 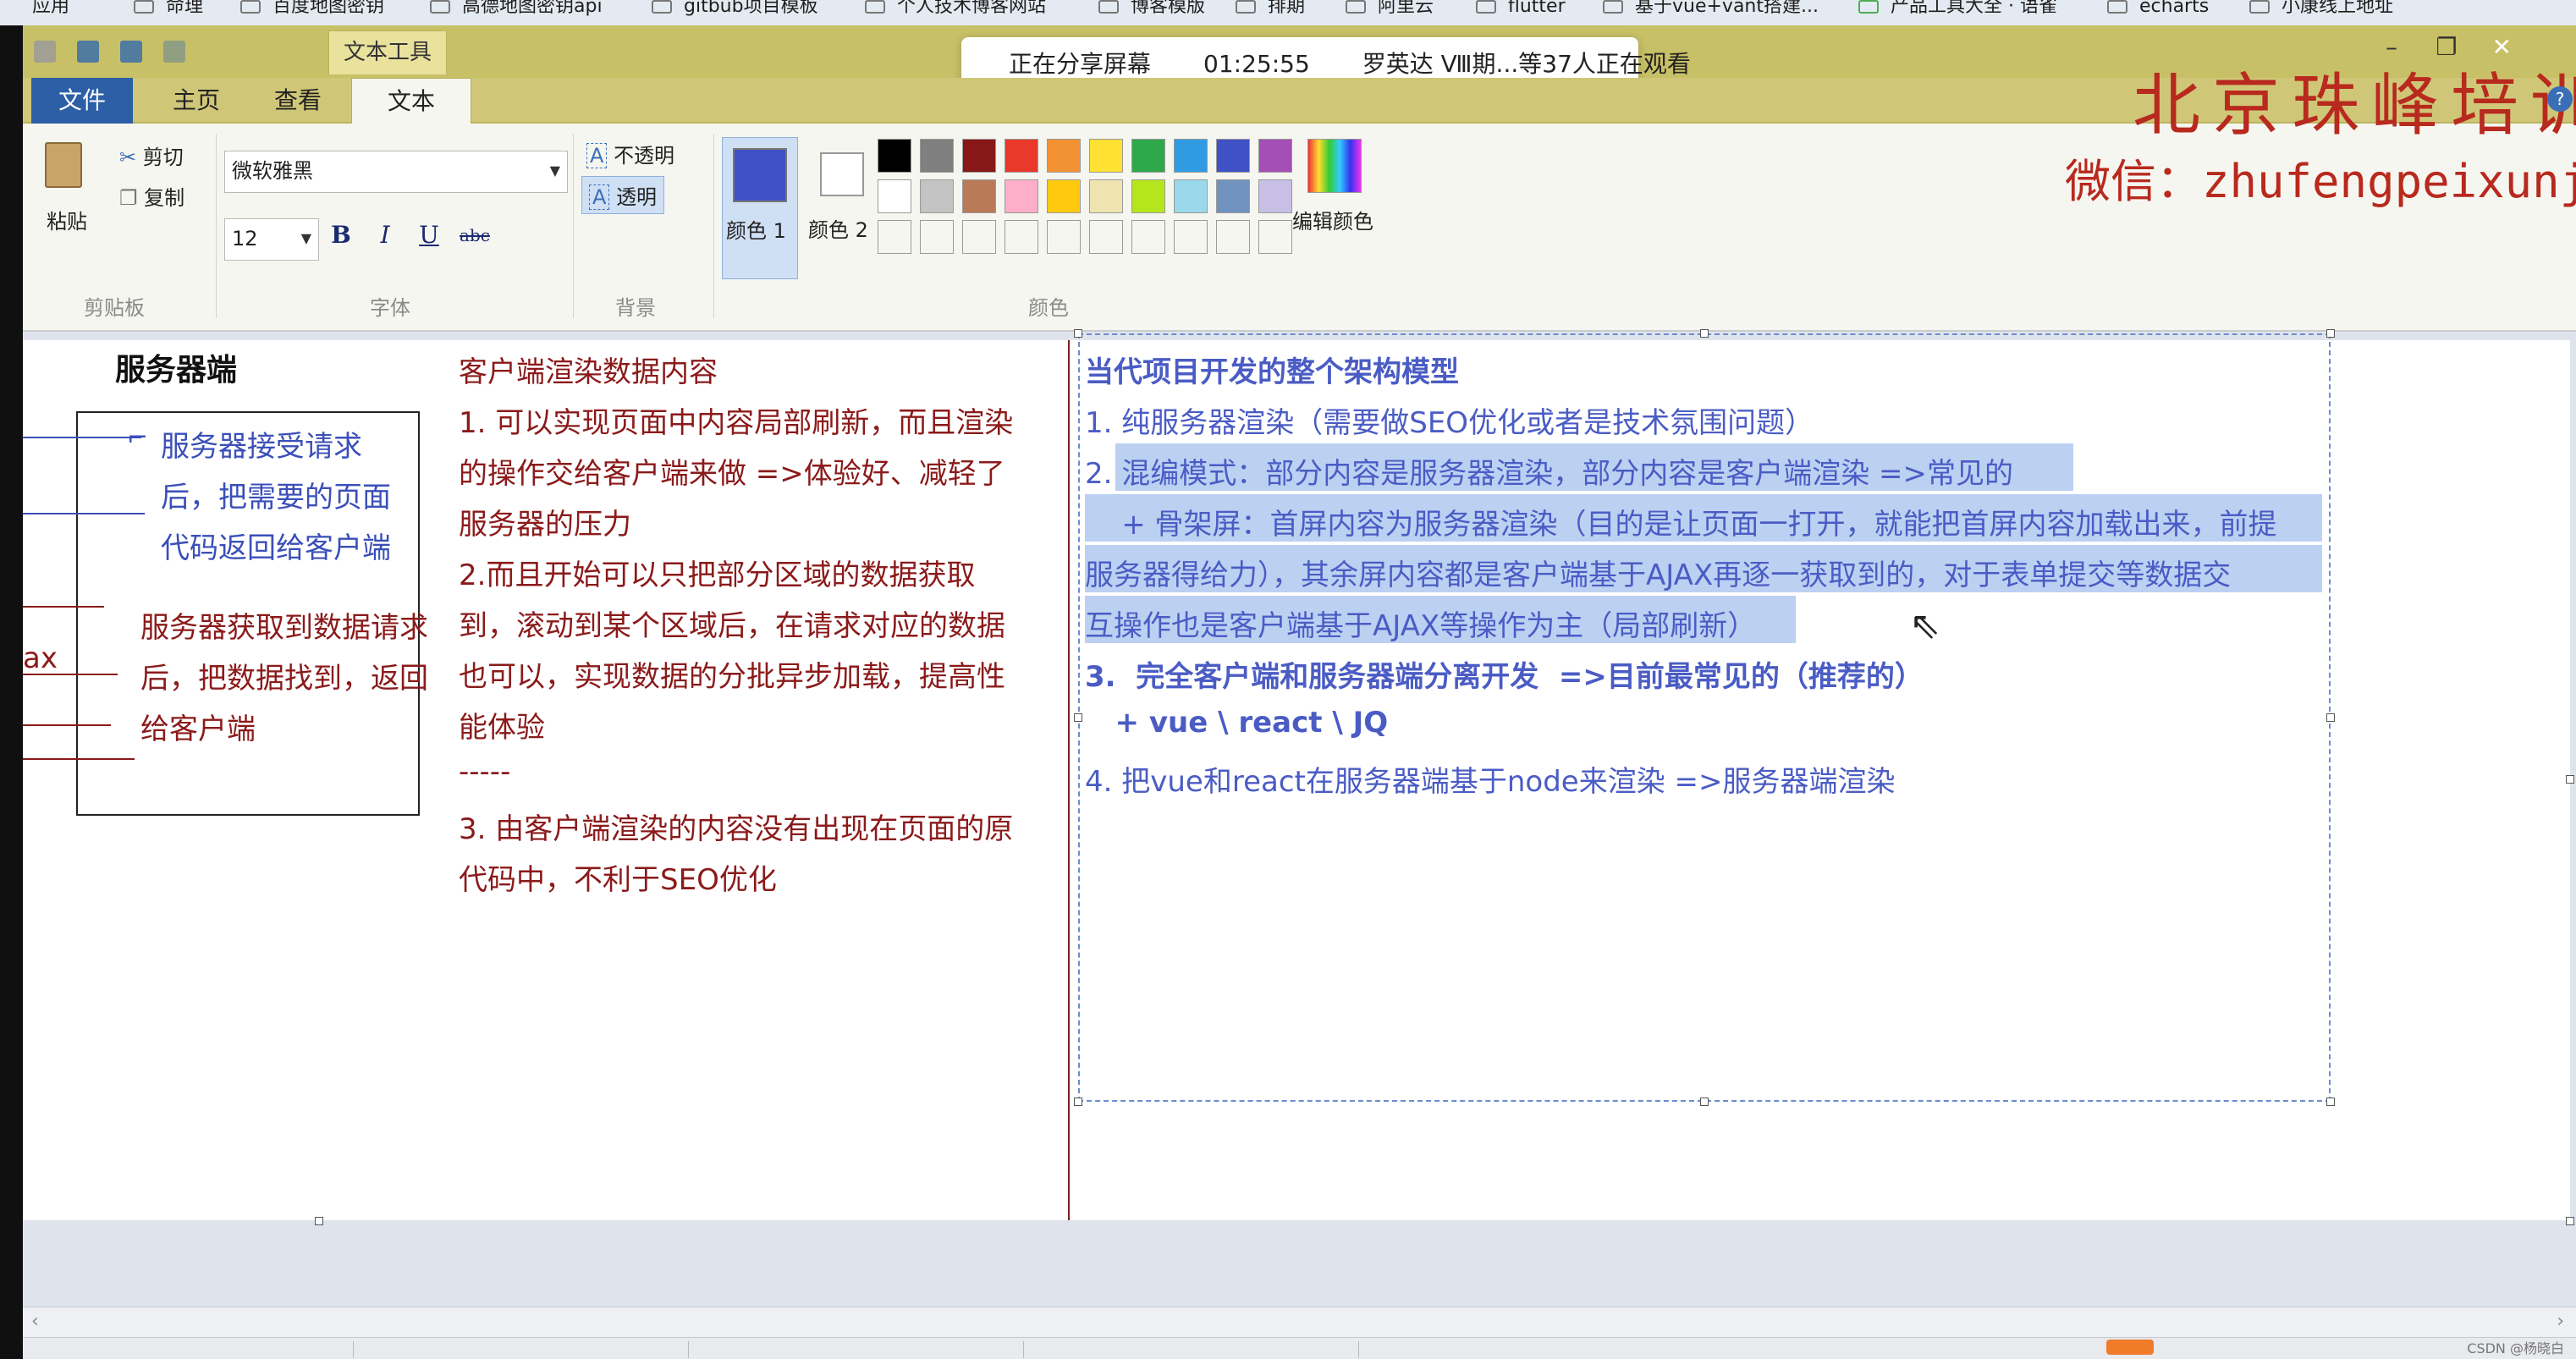 What do you see at coordinates (1521, 12) in the screenshot?
I see `bookmark-item: flutter` at bounding box center [1521, 12].